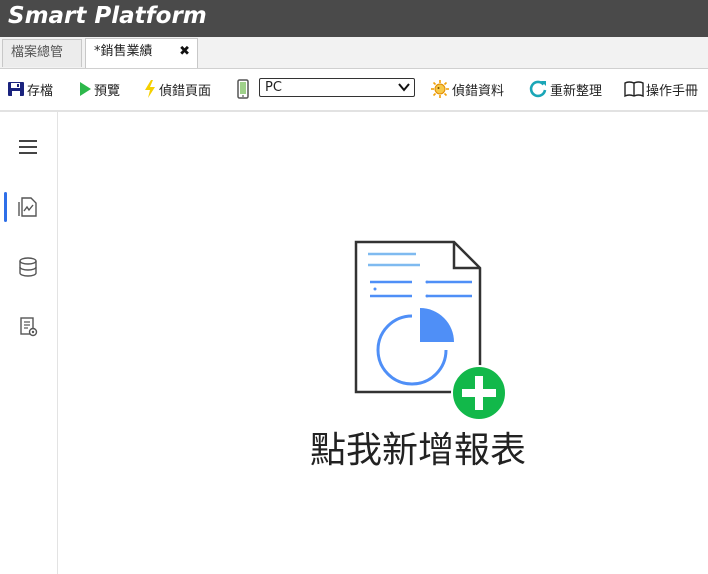 The height and width of the screenshot is (574, 708). I want to click on add-report-label: 點我新增報表, so click(417, 450).